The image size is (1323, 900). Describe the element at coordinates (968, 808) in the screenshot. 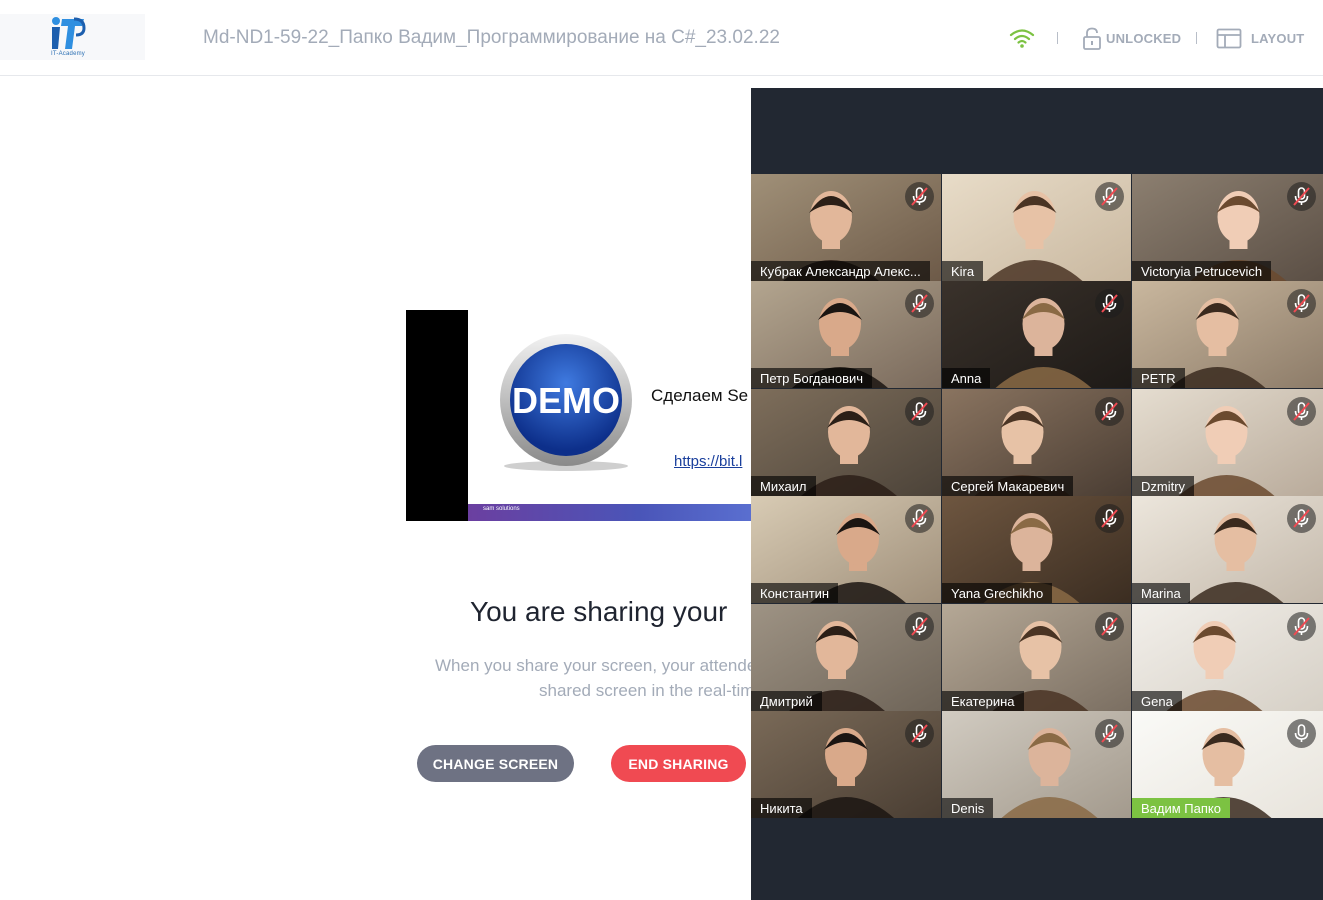

I see `participant-name: Denis` at that location.